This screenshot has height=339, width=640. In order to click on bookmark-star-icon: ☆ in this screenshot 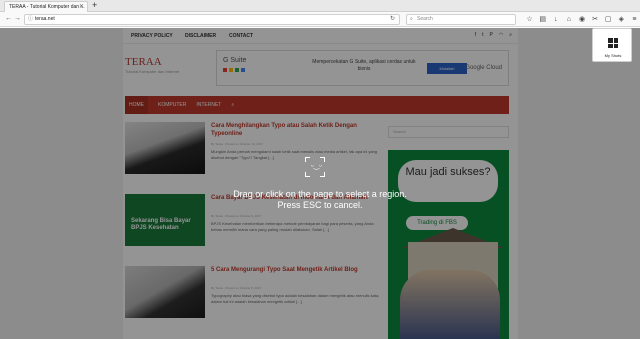, I will do `click(529, 19)`.